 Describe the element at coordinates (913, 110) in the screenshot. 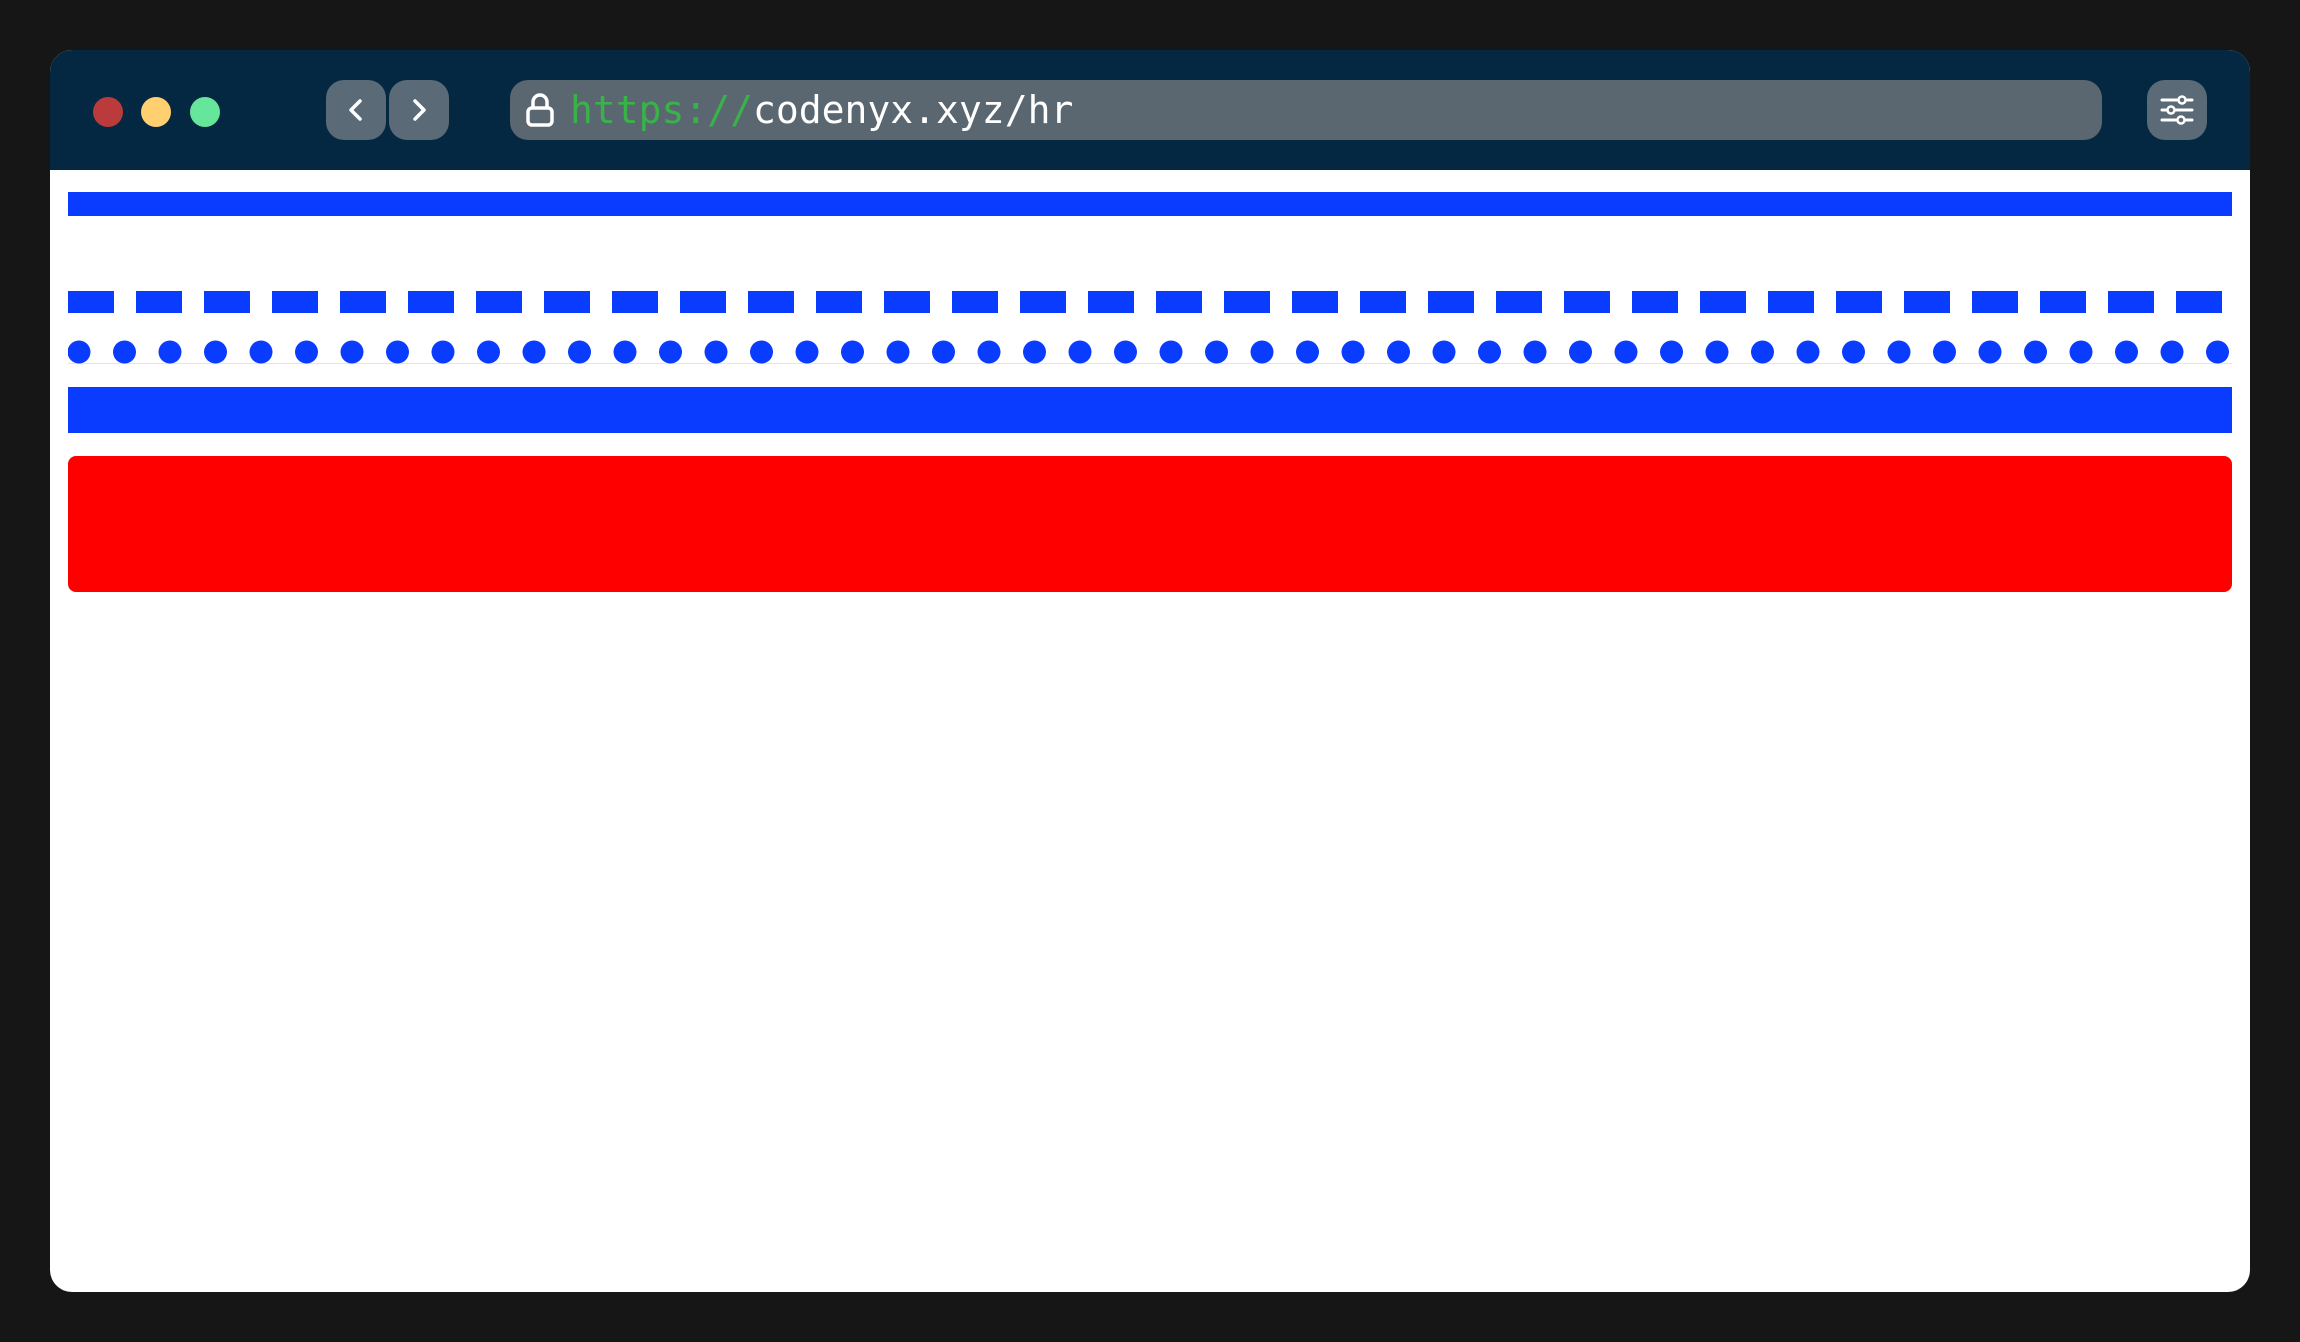

I see `url-path: codenyx.xyz/hr` at that location.